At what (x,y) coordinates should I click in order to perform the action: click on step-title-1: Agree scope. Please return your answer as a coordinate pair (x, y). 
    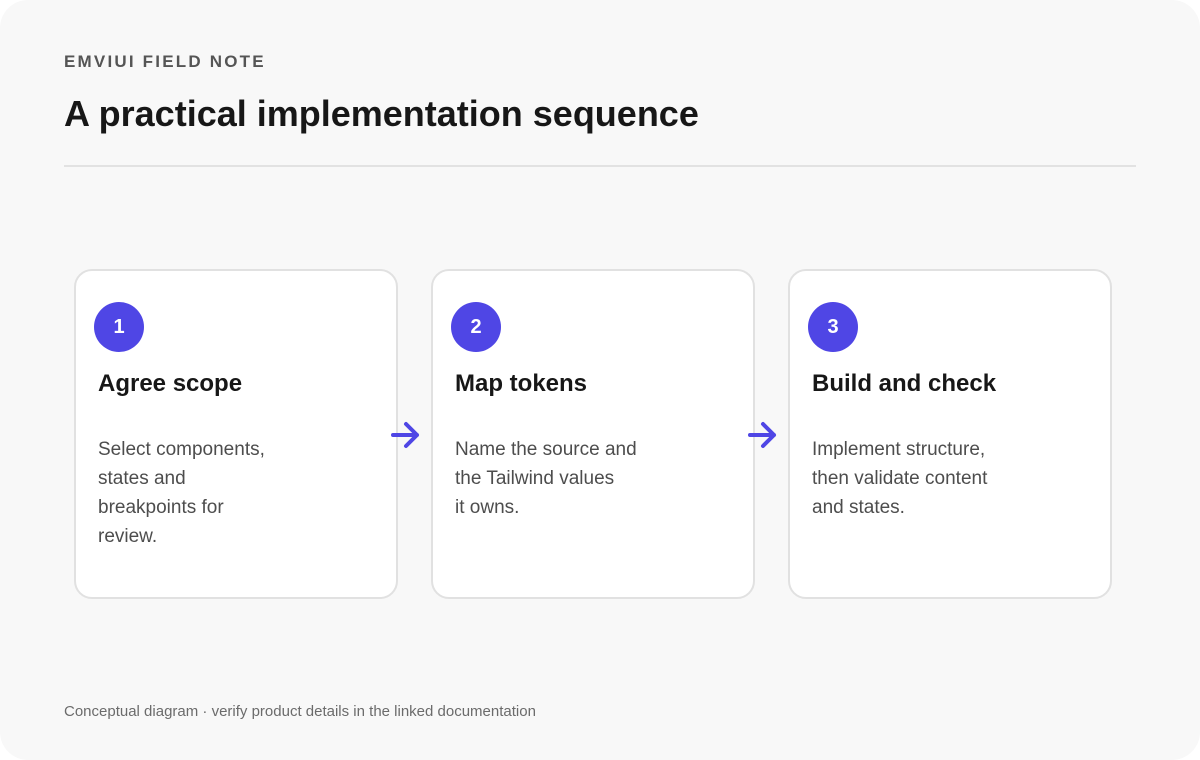
    Looking at the image, I should click on (170, 383).